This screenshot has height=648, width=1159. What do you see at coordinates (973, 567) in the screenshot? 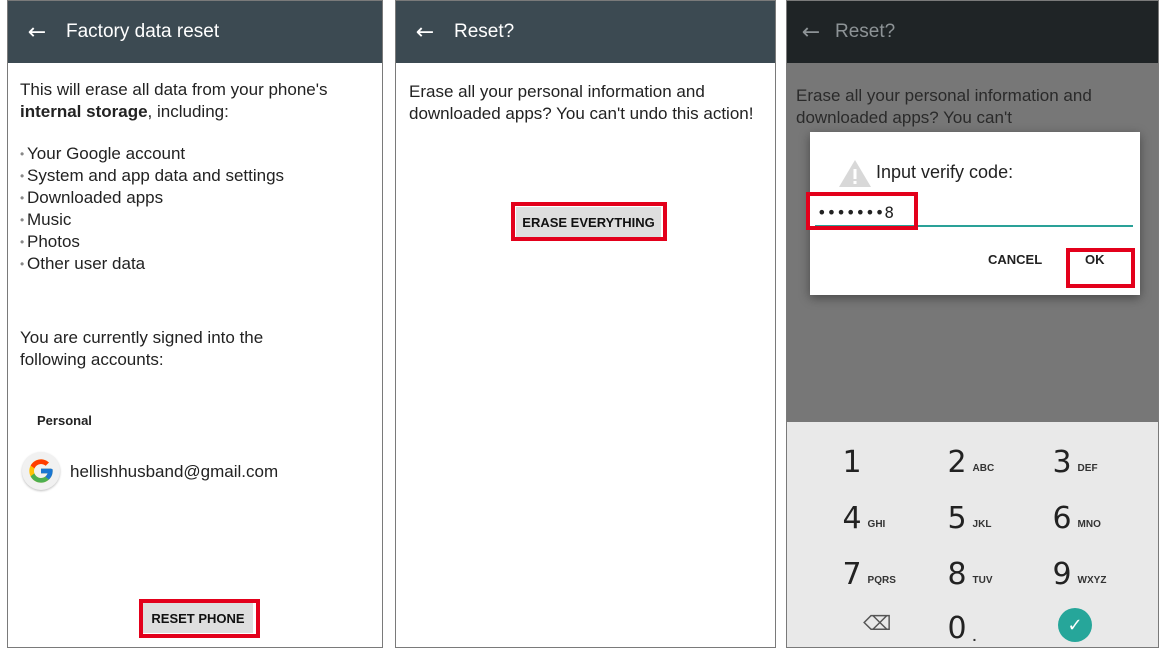
I see `key-8: 8 TUV` at bounding box center [973, 567].